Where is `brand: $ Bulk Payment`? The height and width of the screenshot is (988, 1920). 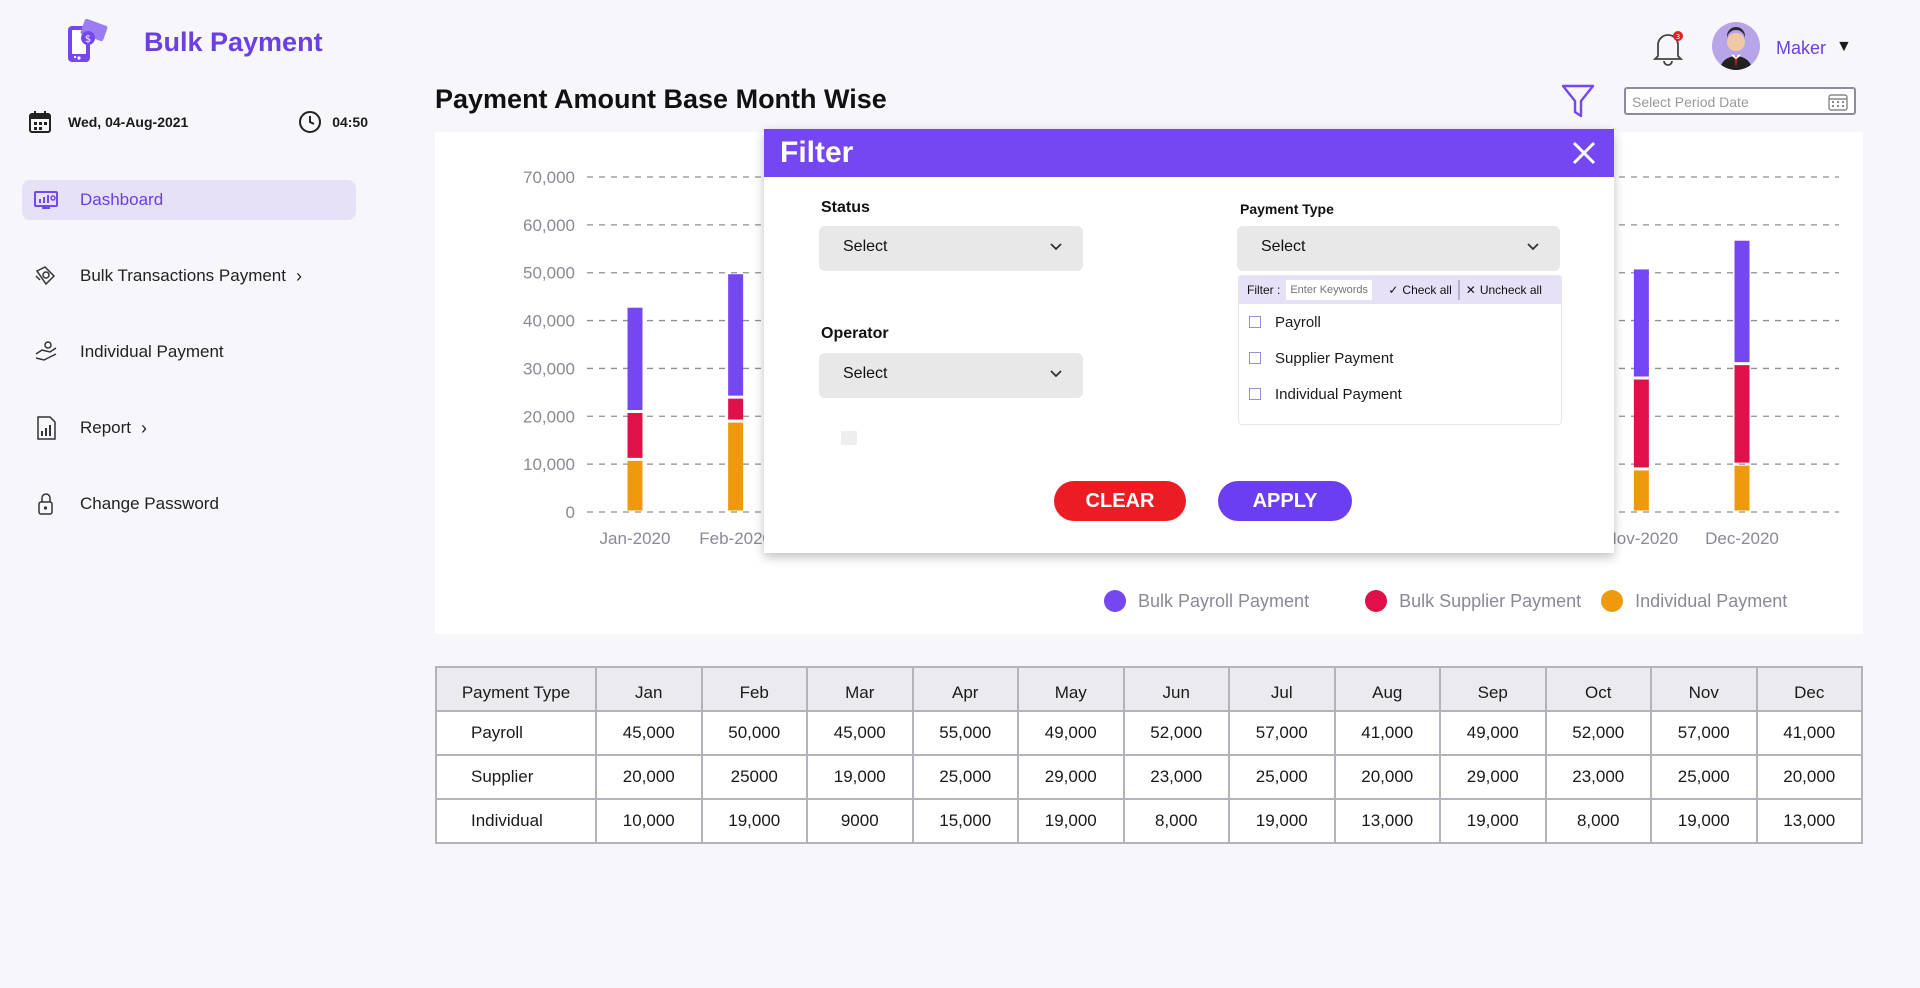
brand: $ Bulk Payment is located at coordinates (193, 42).